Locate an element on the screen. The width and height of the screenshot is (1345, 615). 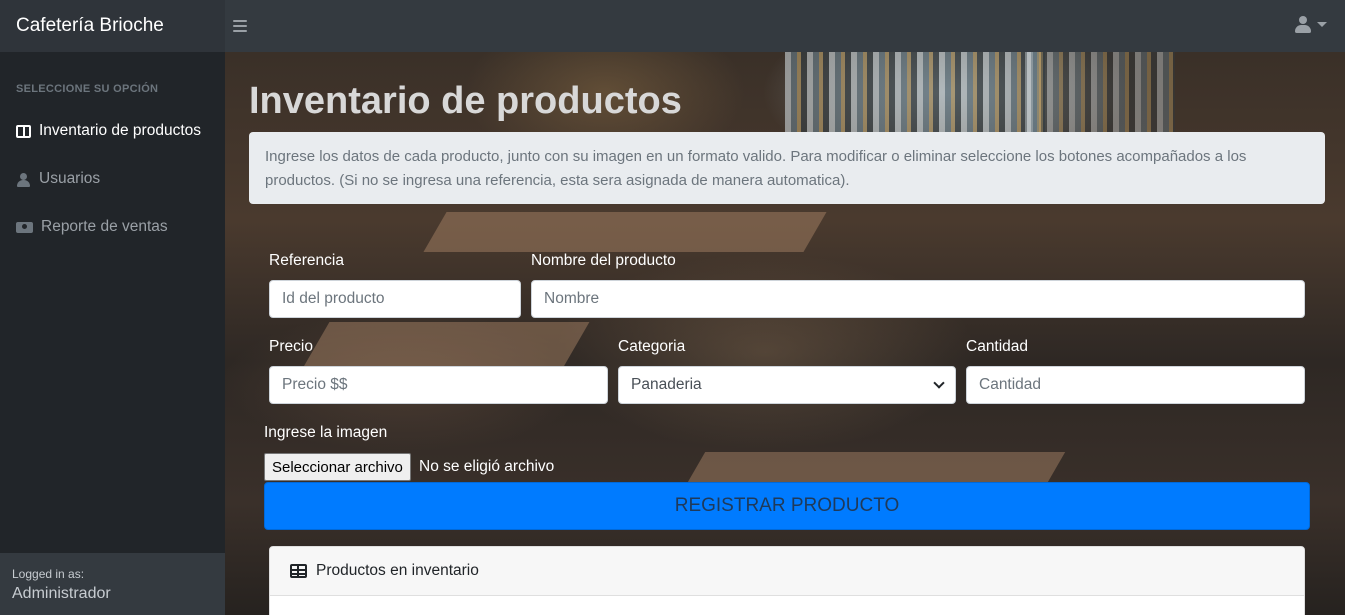
nombre-input is located at coordinates (918, 299).